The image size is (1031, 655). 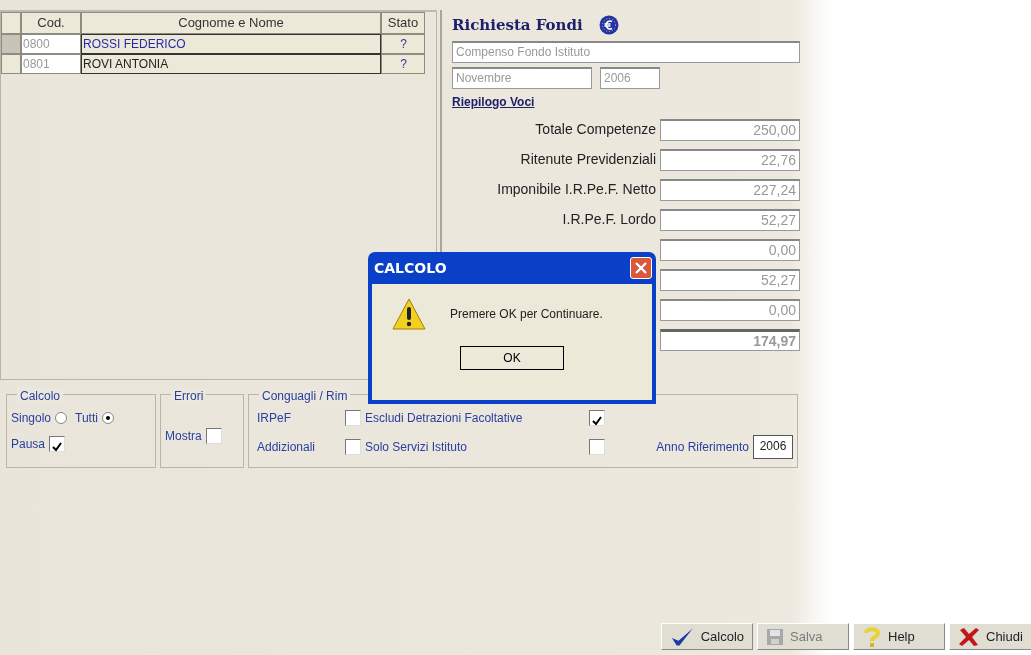 What do you see at coordinates (409, 314) in the screenshot?
I see `warning-icon` at bounding box center [409, 314].